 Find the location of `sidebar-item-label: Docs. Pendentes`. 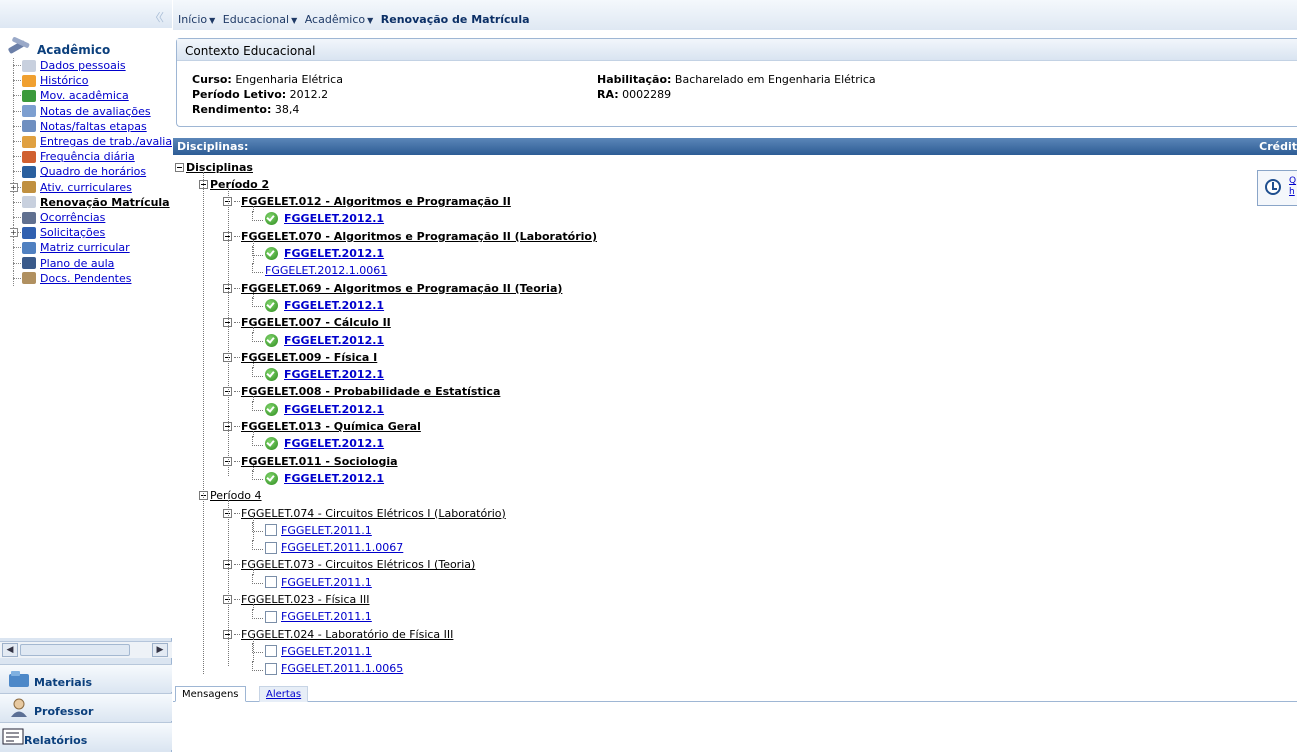

sidebar-item-label: Docs. Pendentes is located at coordinates (86, 278).